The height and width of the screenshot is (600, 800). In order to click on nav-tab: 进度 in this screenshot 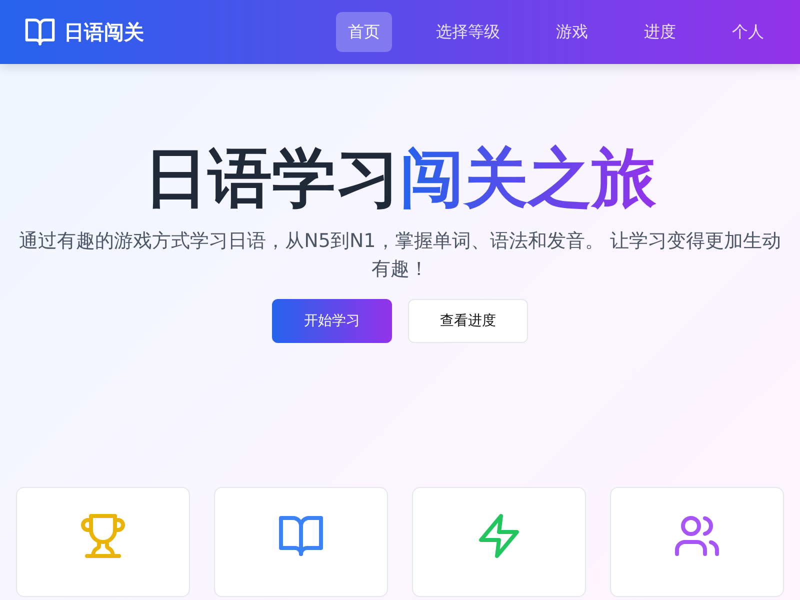, I will do `click(660, 32)`.